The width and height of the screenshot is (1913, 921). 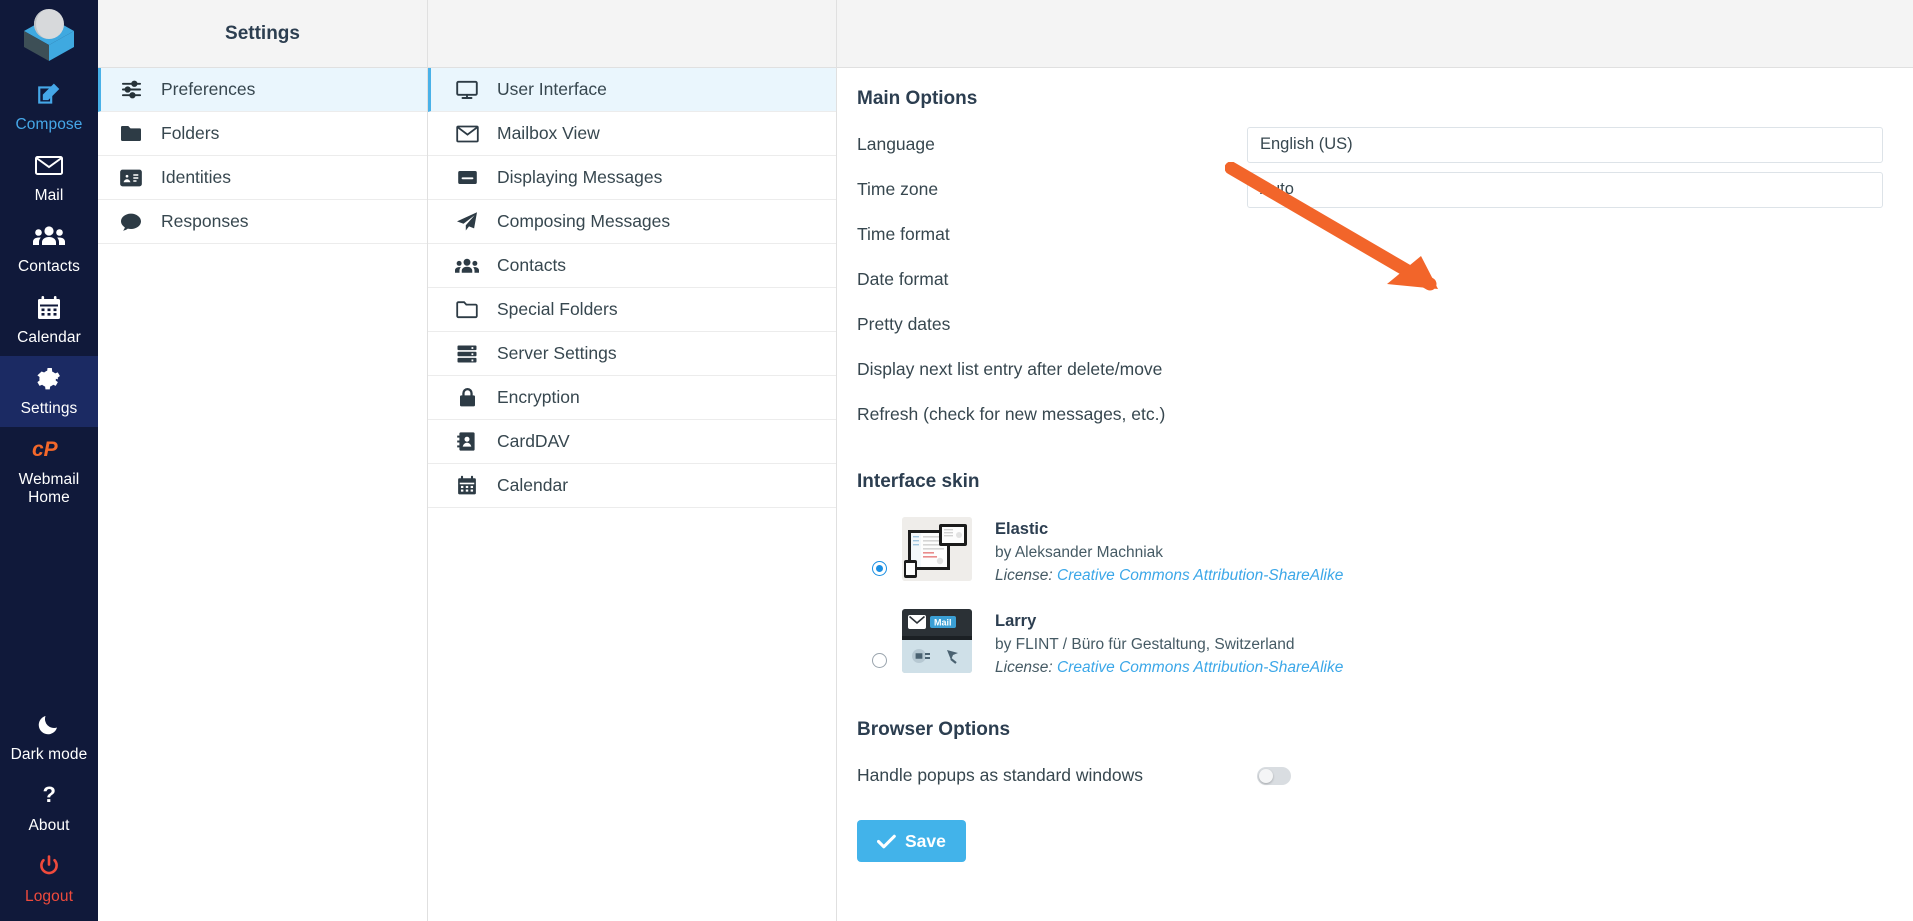 What do you see at coordinates (879, 568) in the screenshot?
I see `skin-radio-elastic` at bounding box center [879, 568].